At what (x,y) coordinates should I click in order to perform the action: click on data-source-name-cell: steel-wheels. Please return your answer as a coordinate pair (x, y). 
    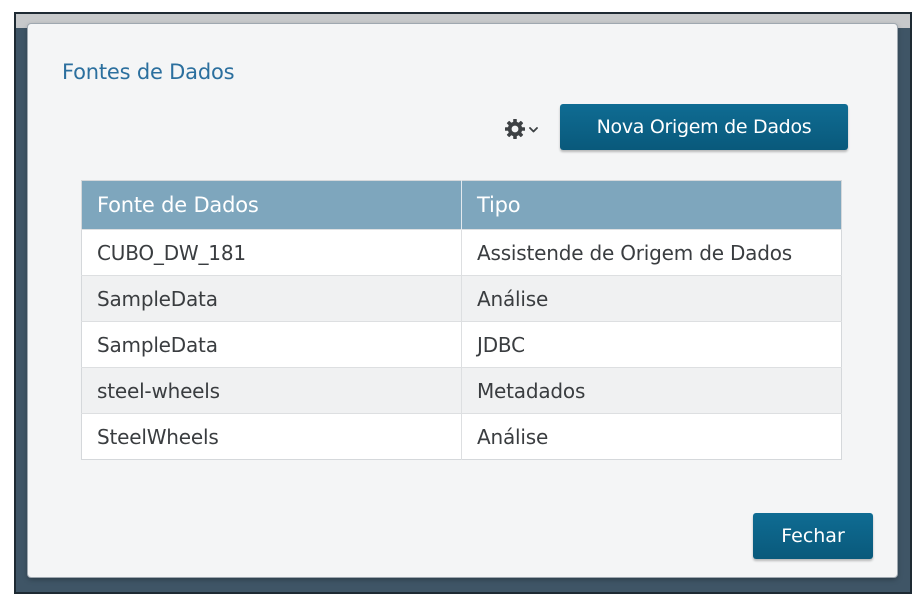
    Looking at the image, I should click on (271, 390).